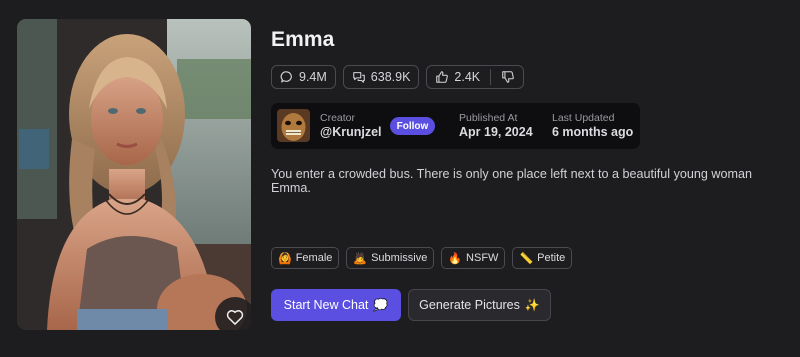 The image size is (800, 357). Describe the element at coordinates (286, 77) in the screenshot. I see `chat-bubble-icon` at that location.